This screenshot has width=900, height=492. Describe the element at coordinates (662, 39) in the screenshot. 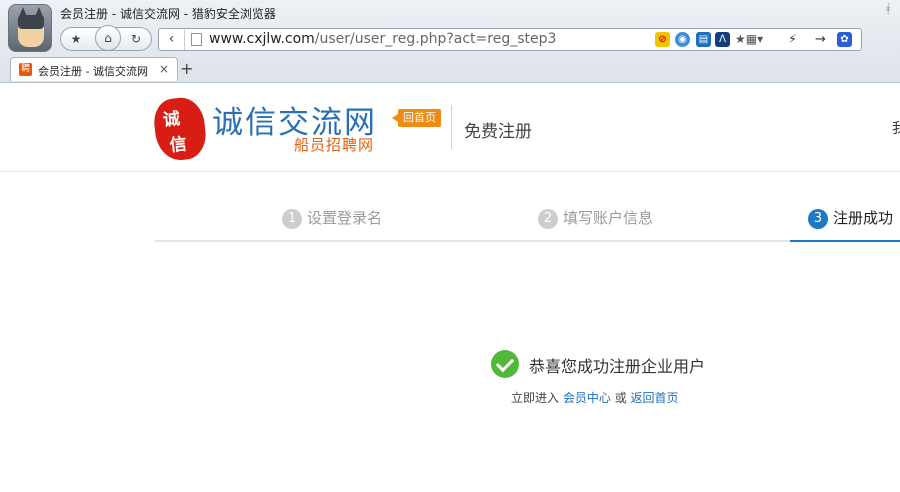

I see `adblock-icon: ⊘` at that location.